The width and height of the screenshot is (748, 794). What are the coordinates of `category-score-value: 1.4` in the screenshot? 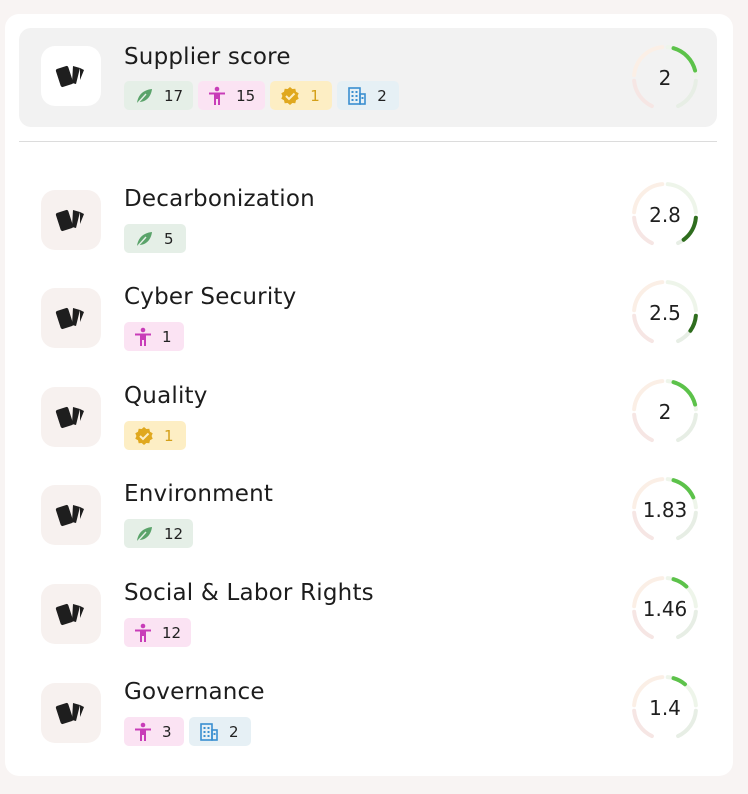 It's located at (665, 708).